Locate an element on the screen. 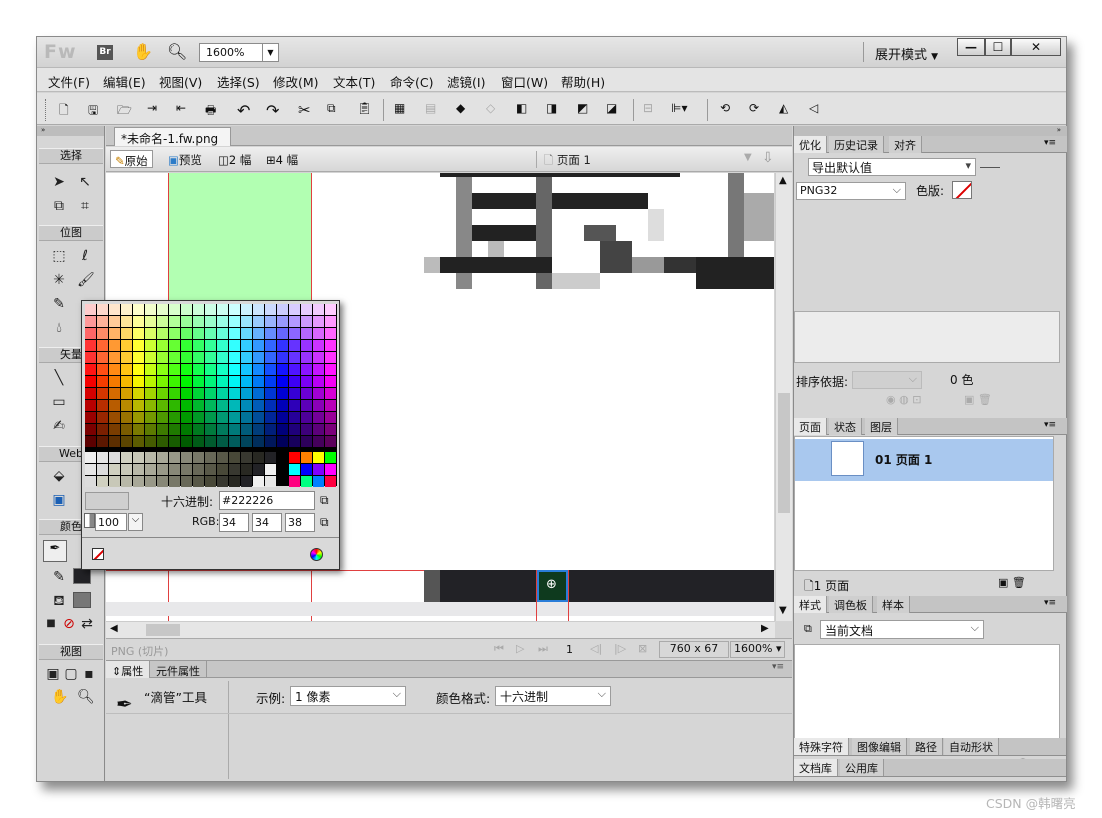 Image resolution: width=1102 pixels, height=818 pixels. menu-text: 文本(T) is located at coordinates (354, 81).